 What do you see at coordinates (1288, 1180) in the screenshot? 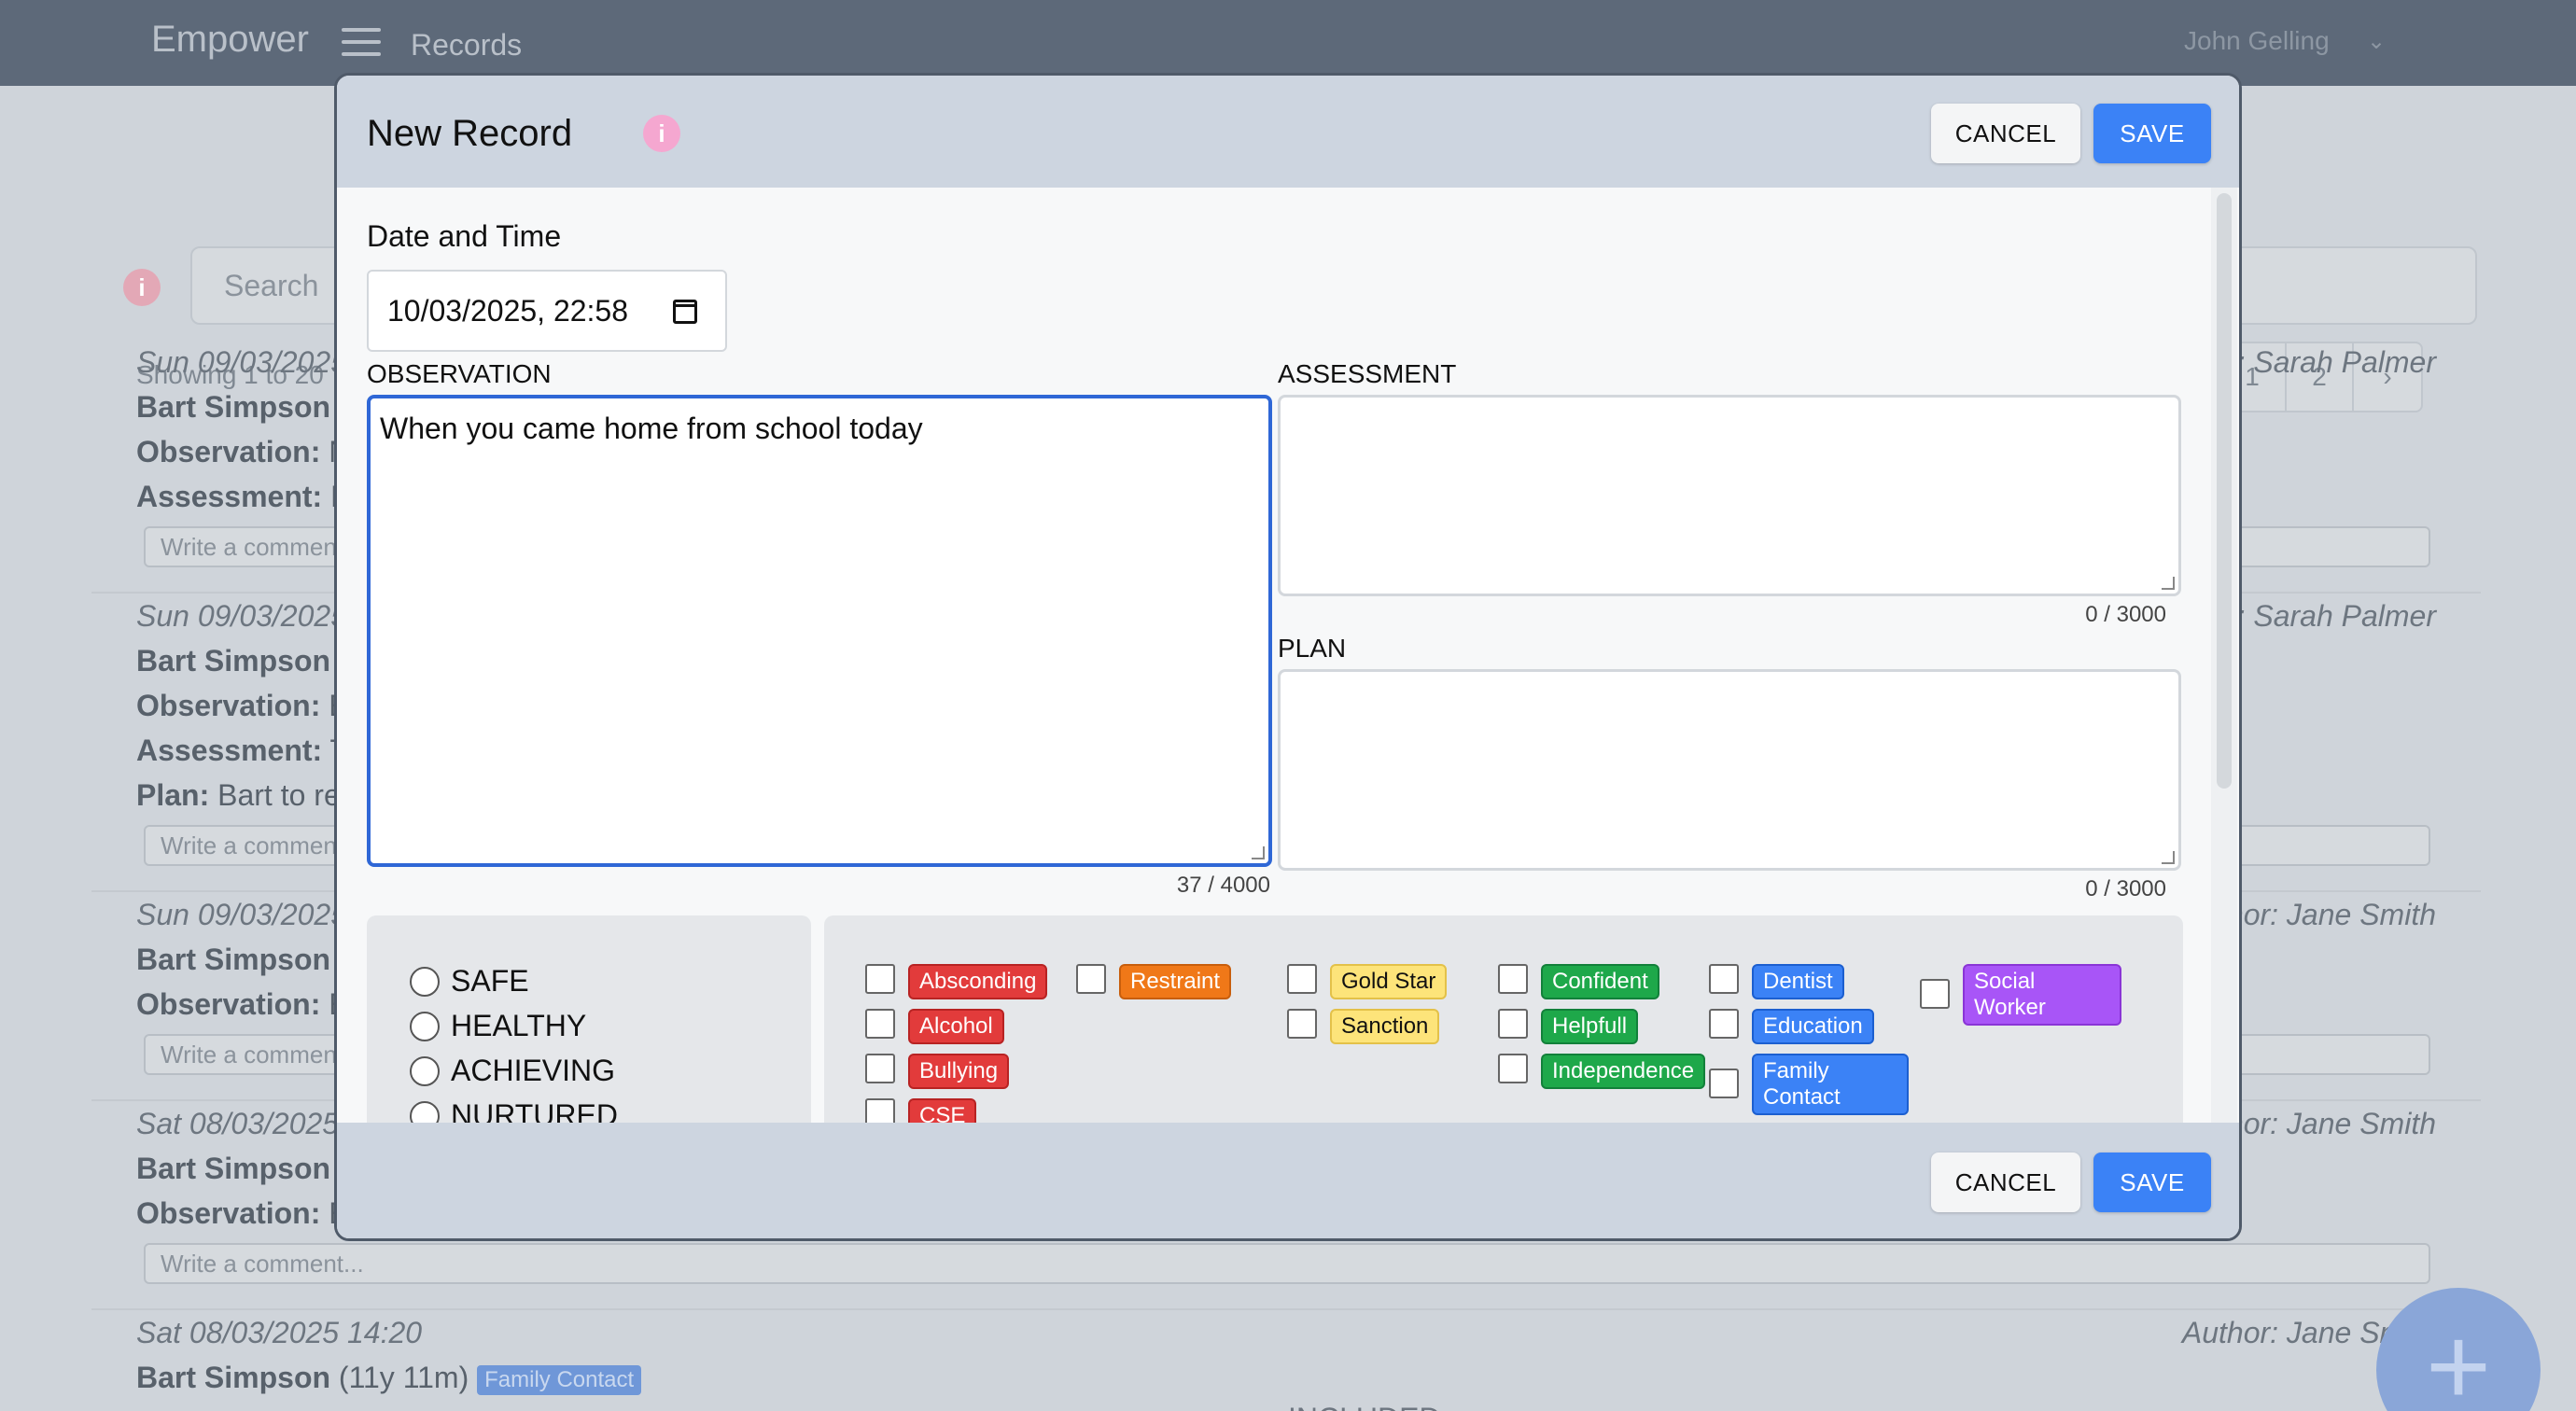
I see `modal-footer: CANCEL SAVE` at bounding box center [1288, 1180].